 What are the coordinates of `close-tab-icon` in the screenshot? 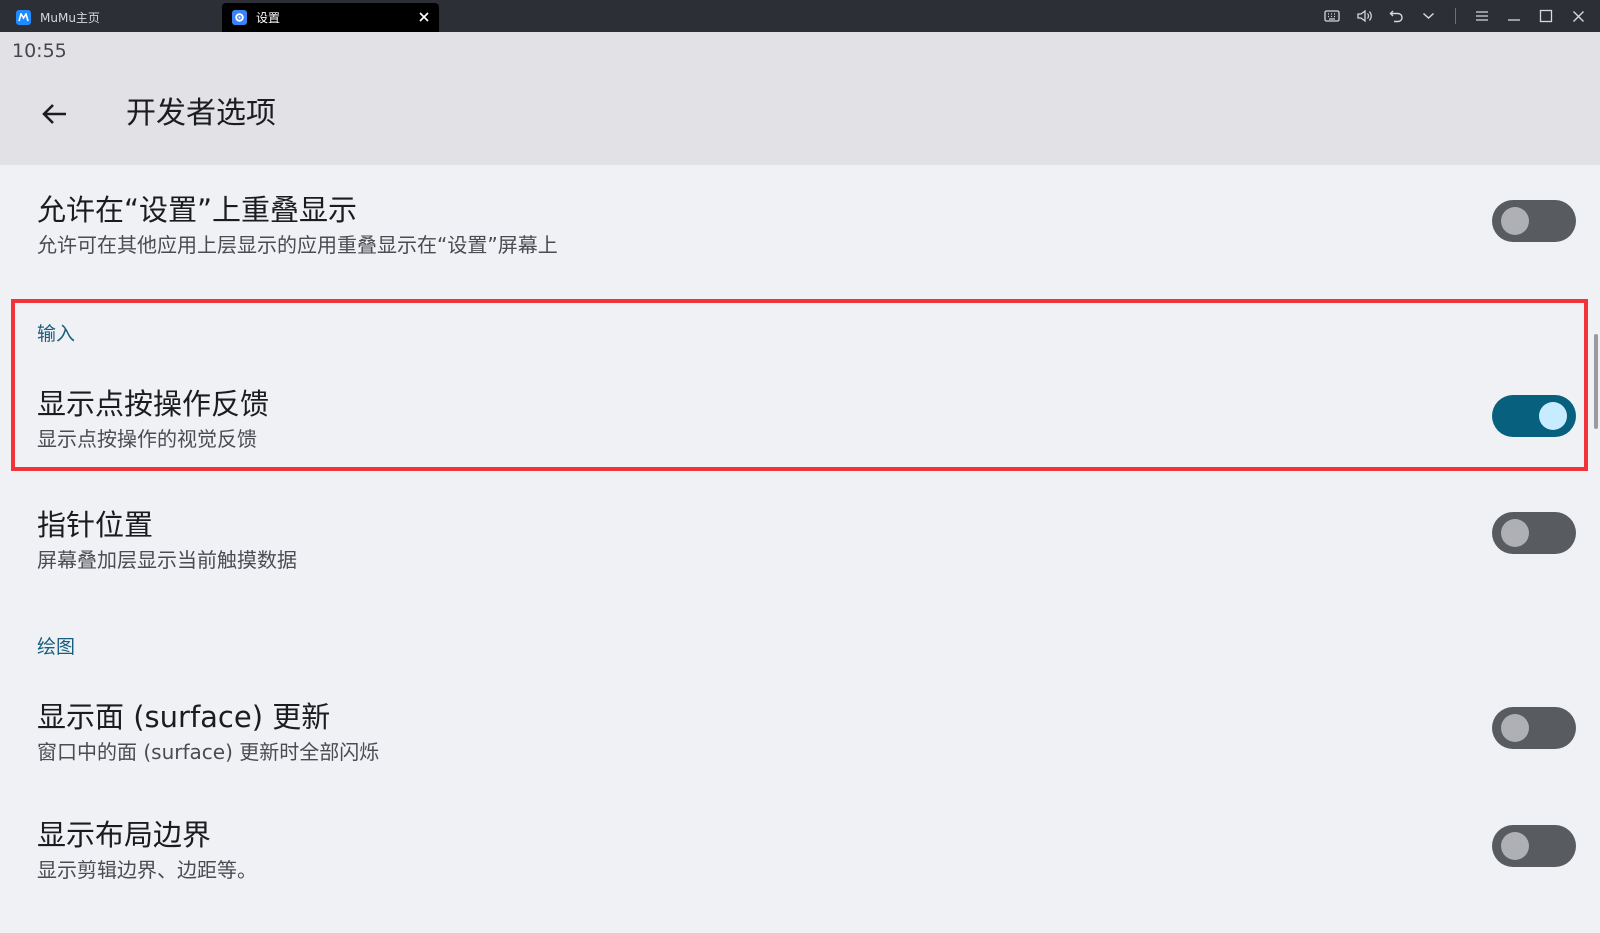 It's located at (424, 17).